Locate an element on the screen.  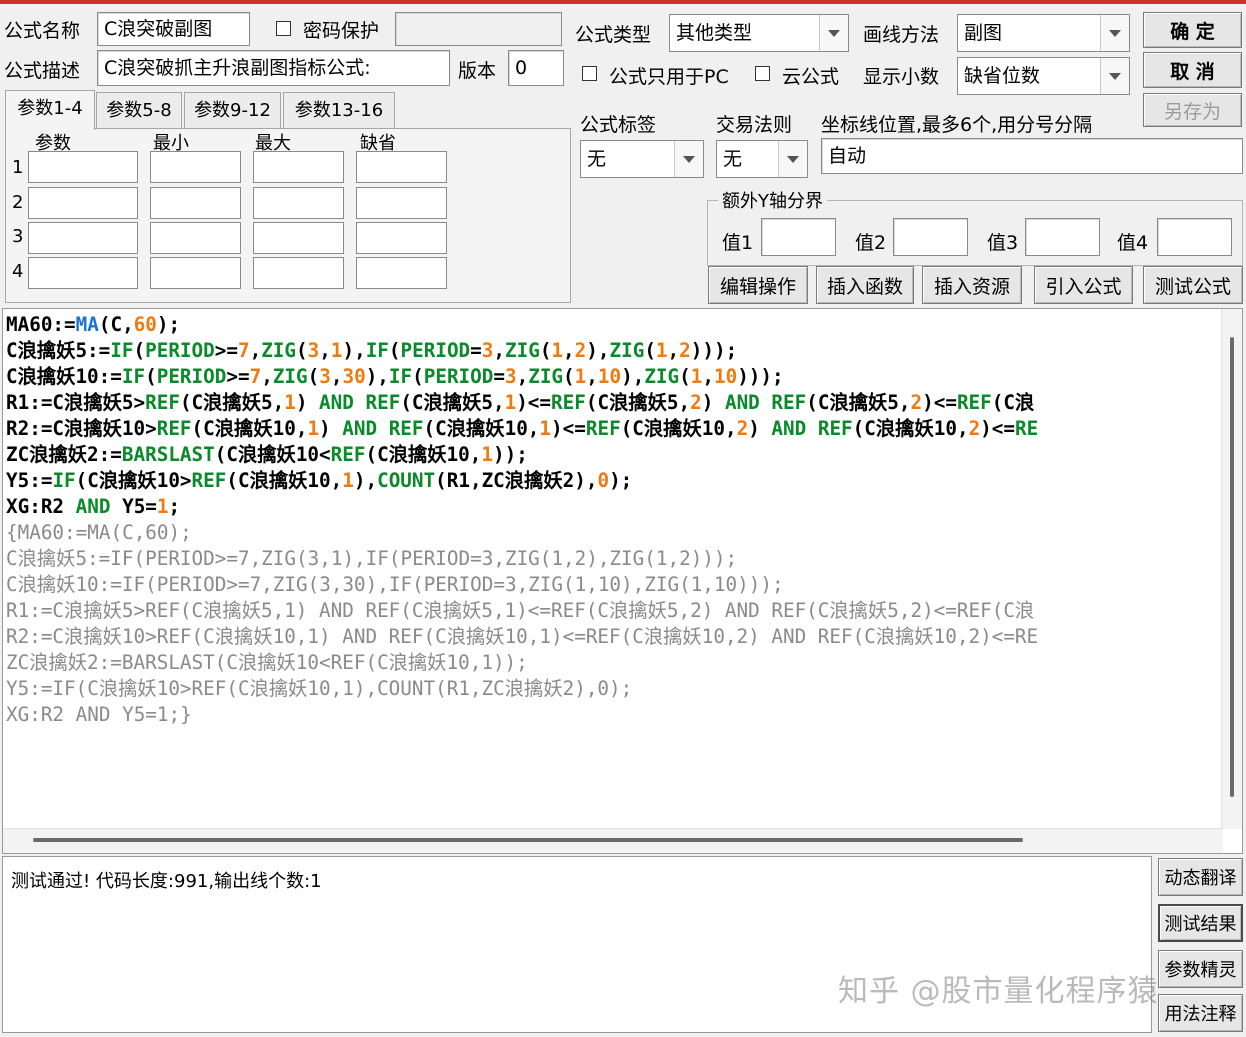
tab-params-1-4: 参数1-4 is located at coordinates (50, 110).